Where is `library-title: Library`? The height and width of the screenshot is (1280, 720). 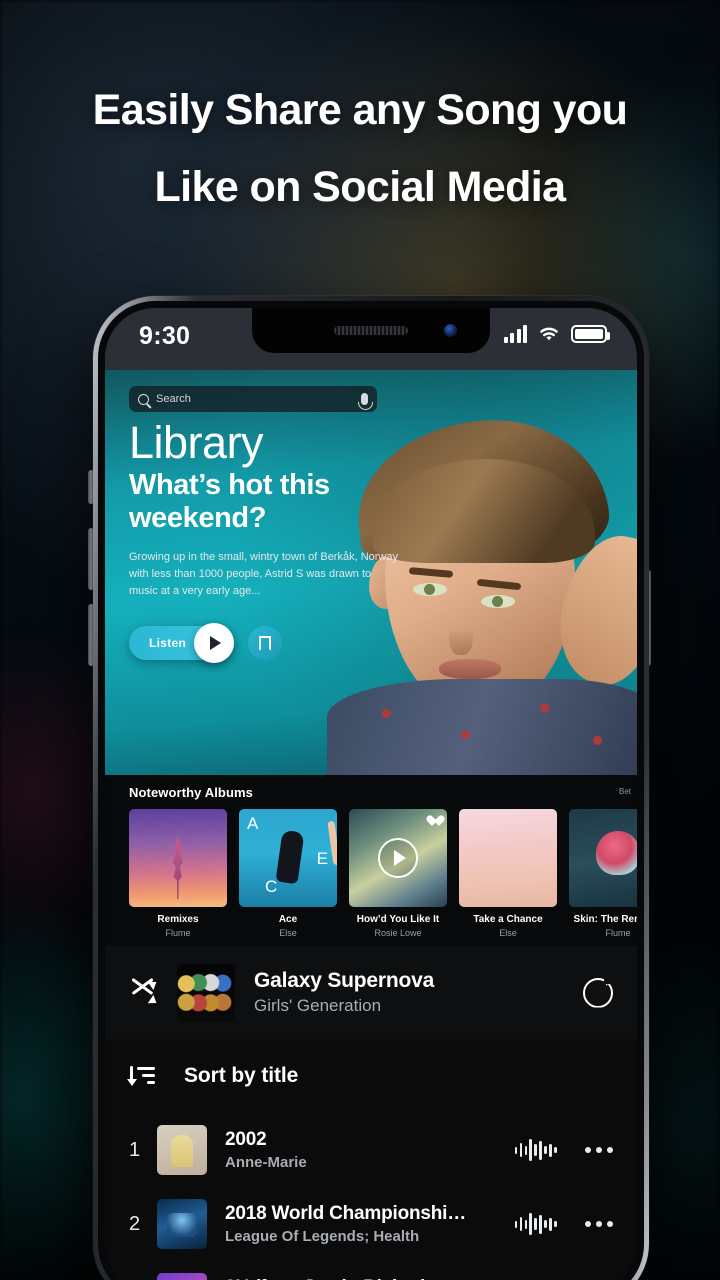
library-title: Library is located at coordinates (196, 442).